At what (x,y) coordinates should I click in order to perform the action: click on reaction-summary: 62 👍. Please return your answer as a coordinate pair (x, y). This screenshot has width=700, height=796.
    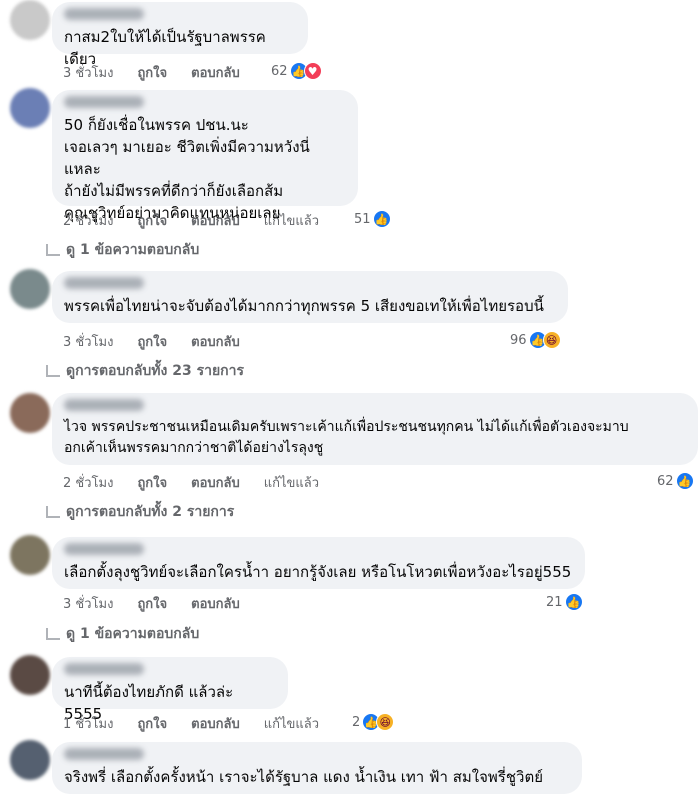
    Looking at the image, I should click on (675, 481).